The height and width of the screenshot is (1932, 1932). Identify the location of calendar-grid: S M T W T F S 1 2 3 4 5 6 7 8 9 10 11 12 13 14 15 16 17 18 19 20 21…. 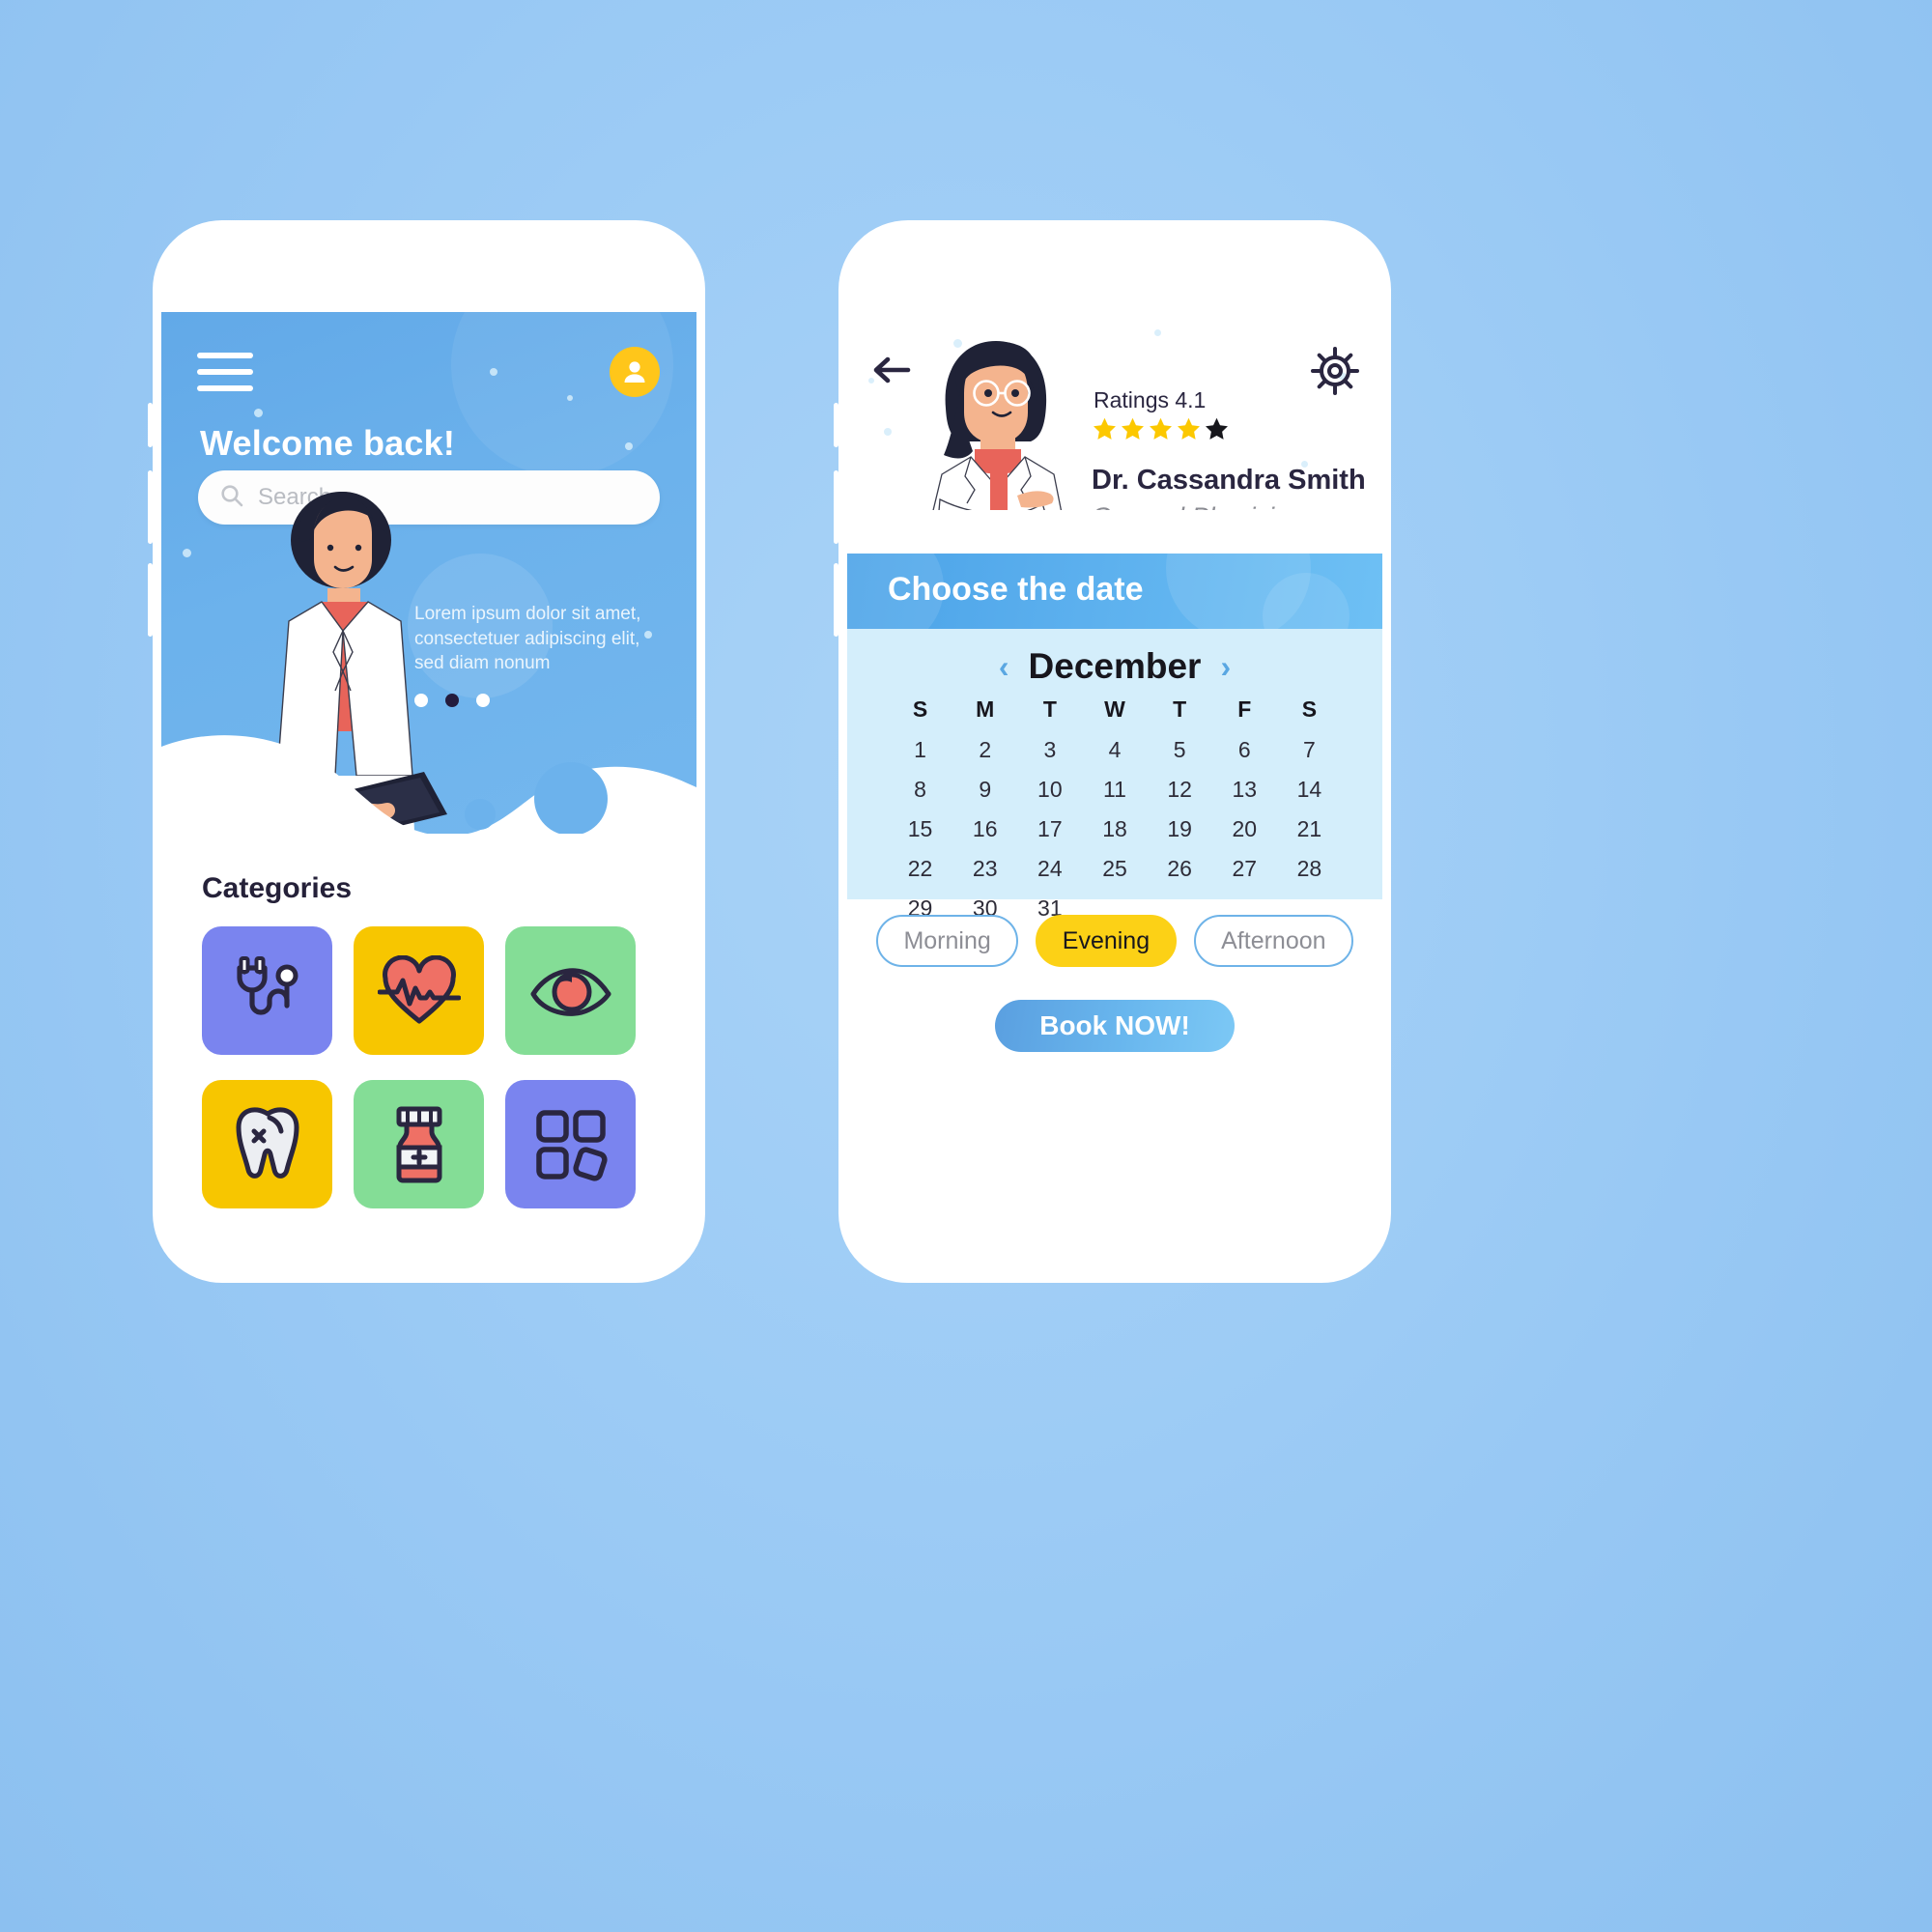
(1115, 810).